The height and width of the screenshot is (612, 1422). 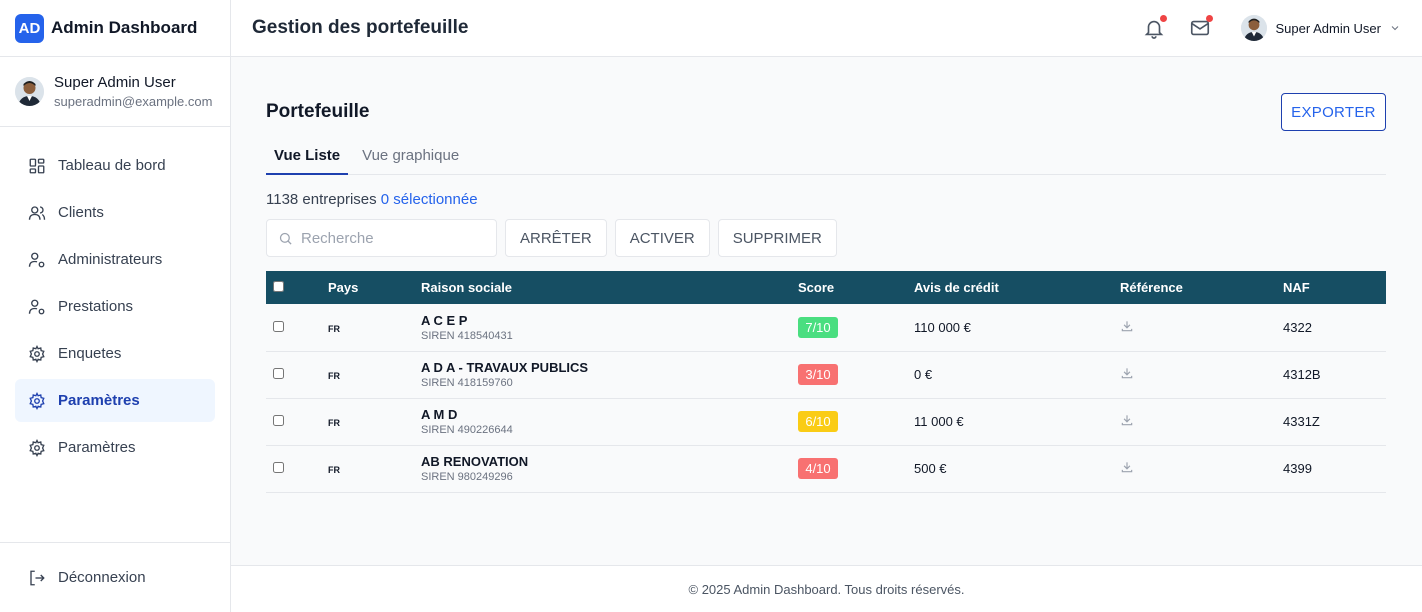 I want to click on sidebar-item-tableau-de-bord: Tableau de bord, so click(x=115, y=165).